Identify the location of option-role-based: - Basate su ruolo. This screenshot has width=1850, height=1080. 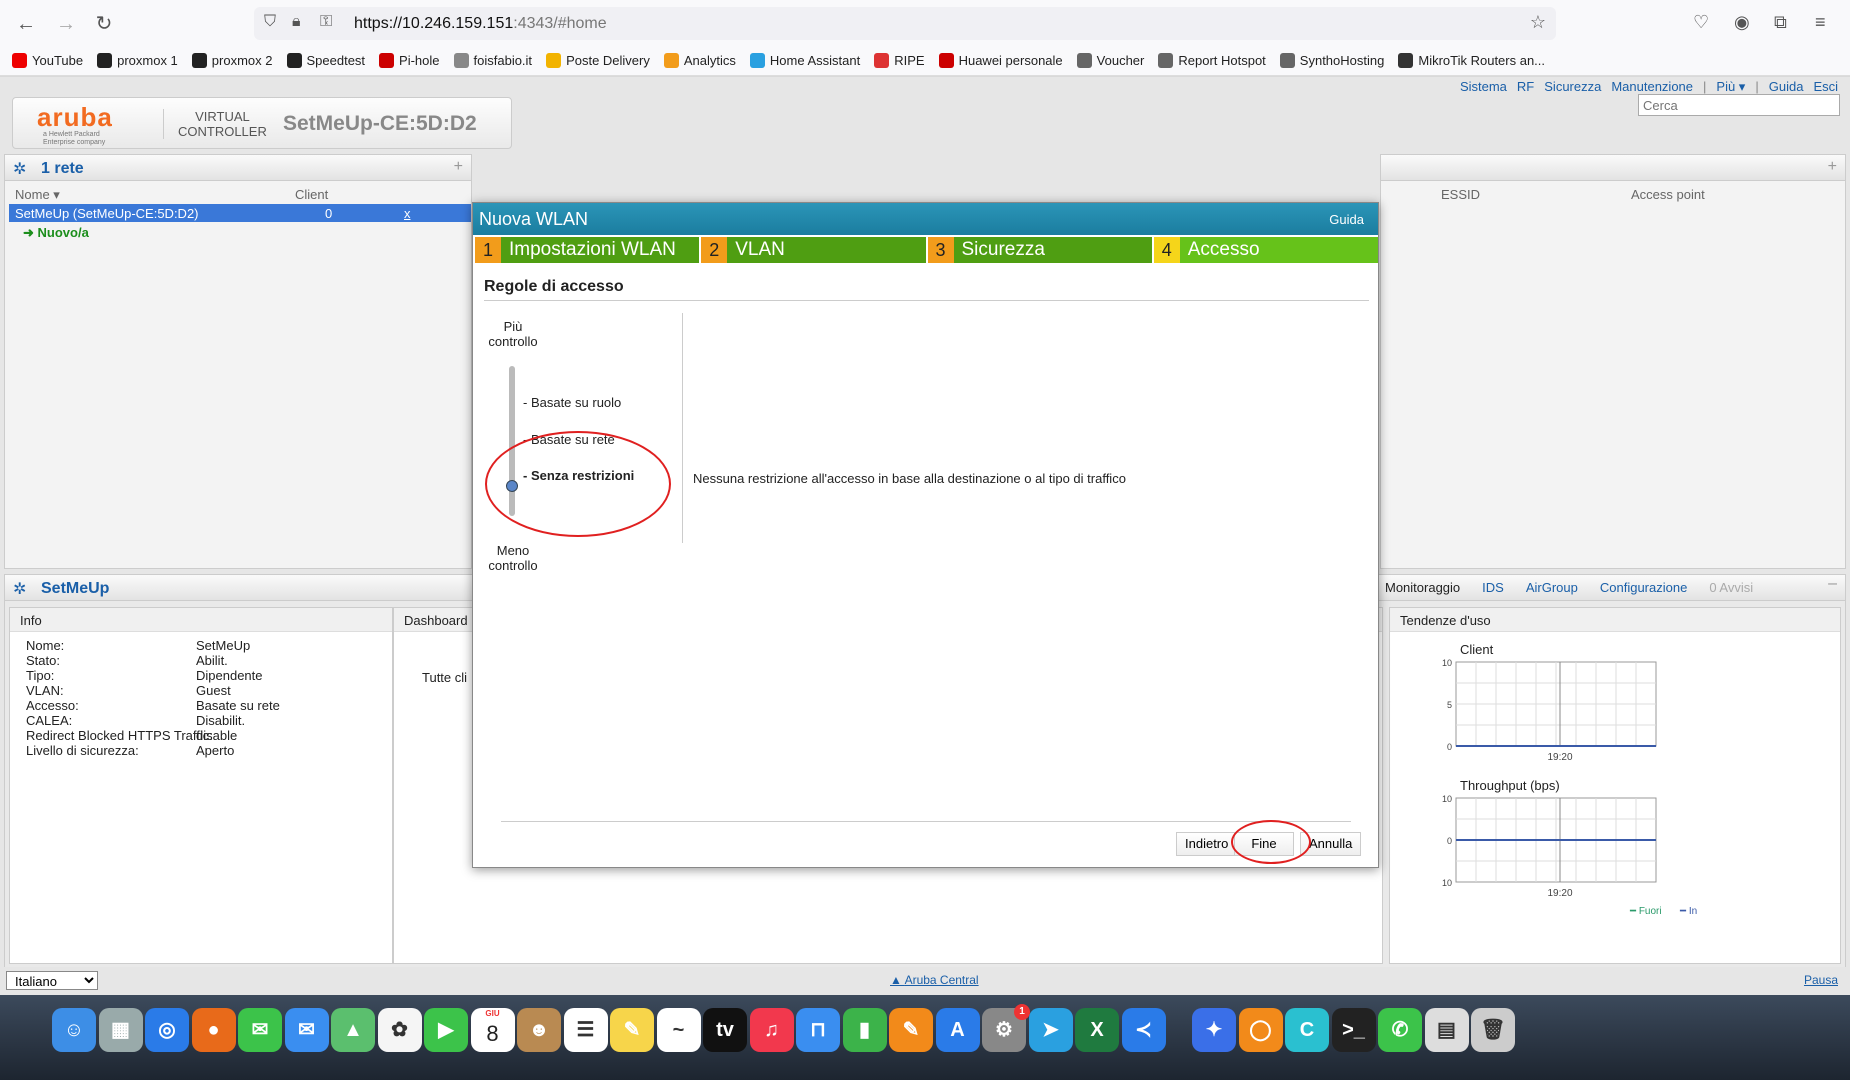
(572, 402).